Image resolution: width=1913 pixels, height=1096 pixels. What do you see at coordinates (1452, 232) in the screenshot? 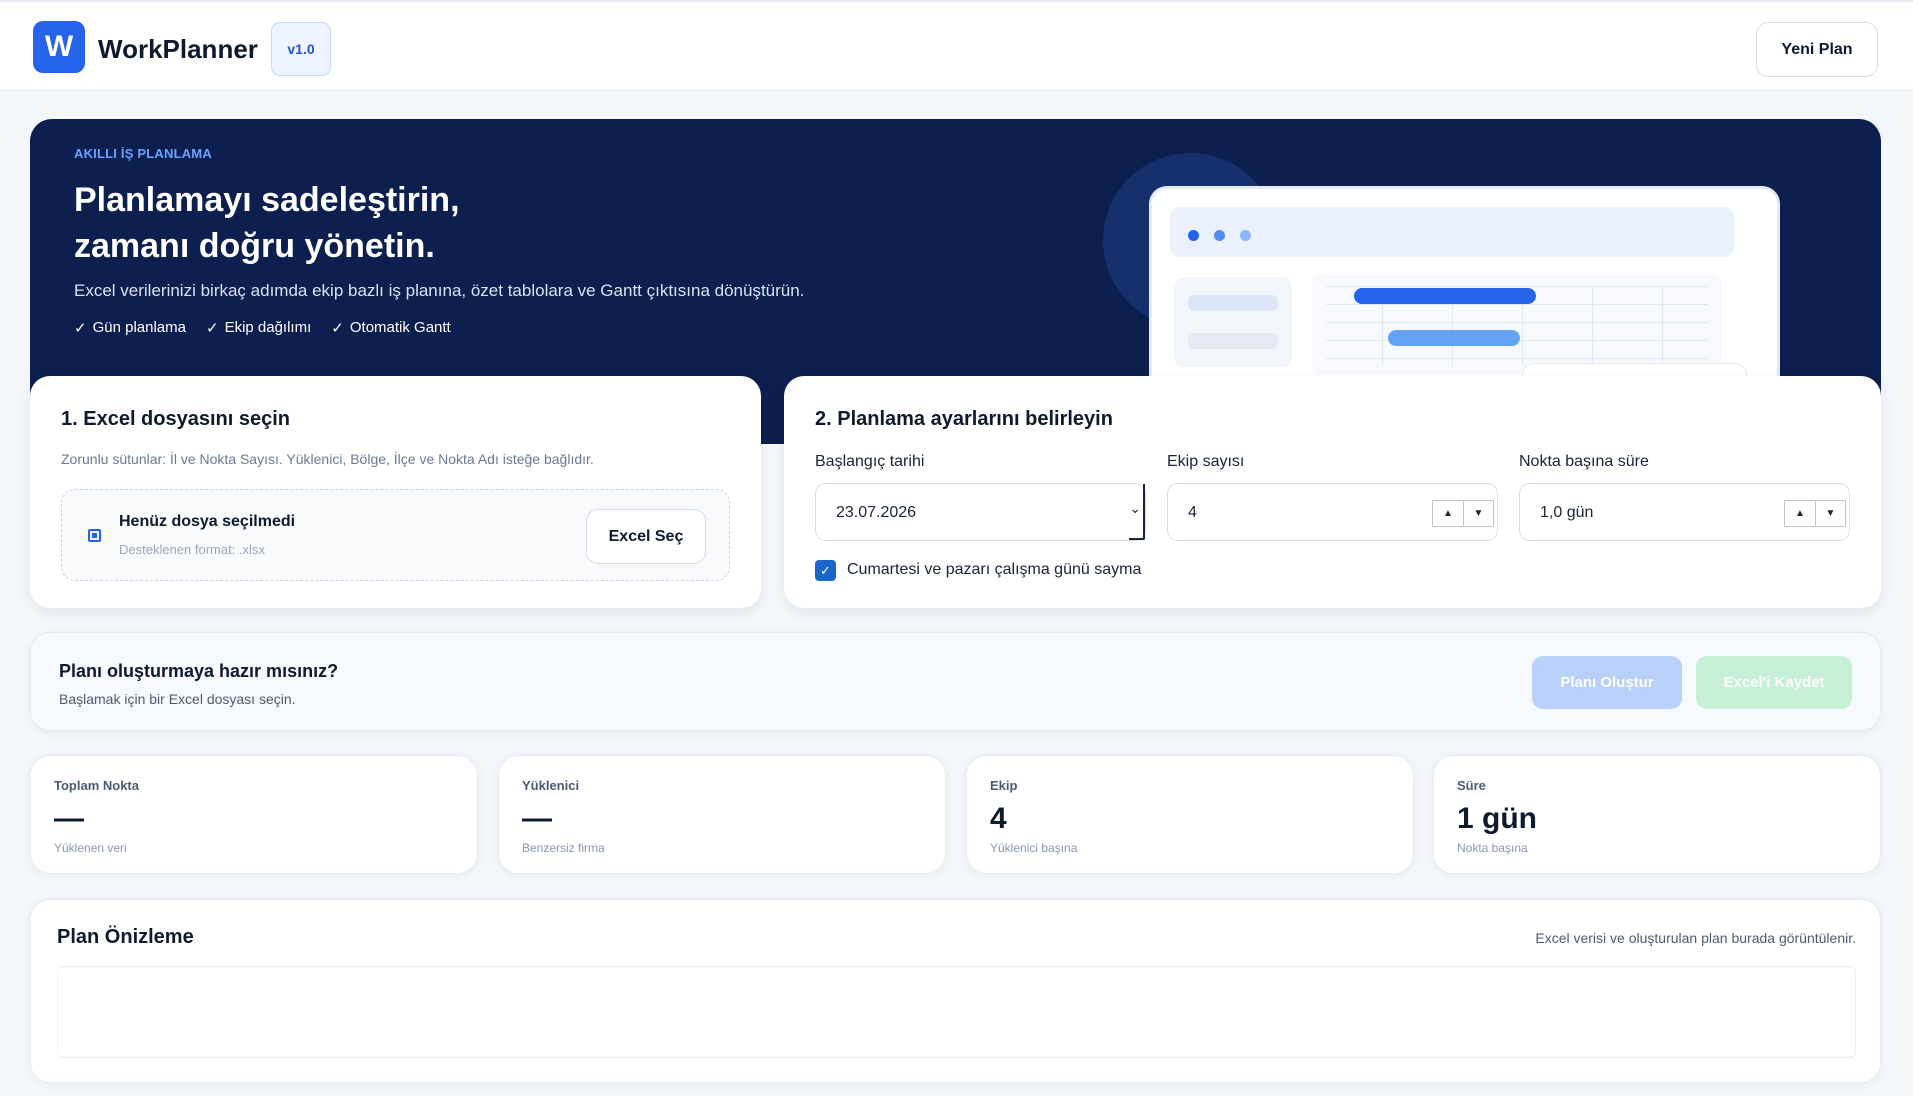
I see `illustration-window-bar` at bounding box center [1452, 232].